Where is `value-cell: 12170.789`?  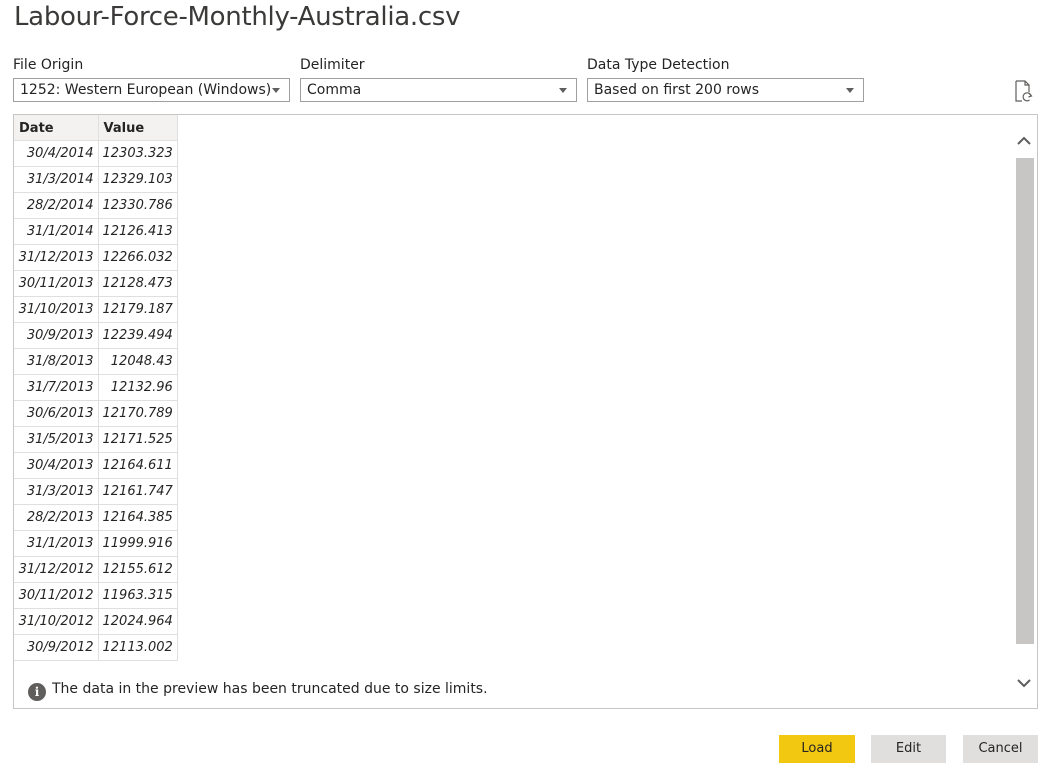
value-cell: 12170.789 is located at coordinates (138, 413).